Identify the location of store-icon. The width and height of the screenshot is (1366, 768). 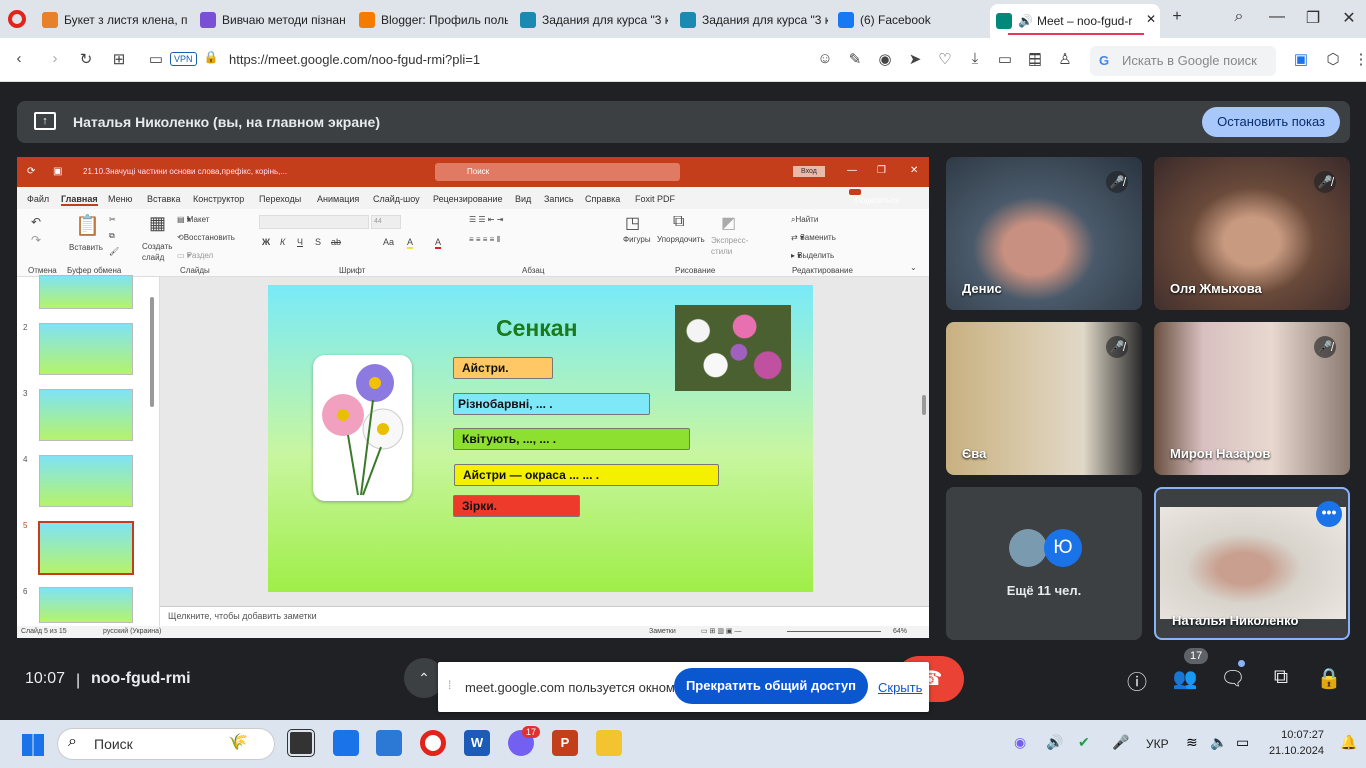
(389, 743).